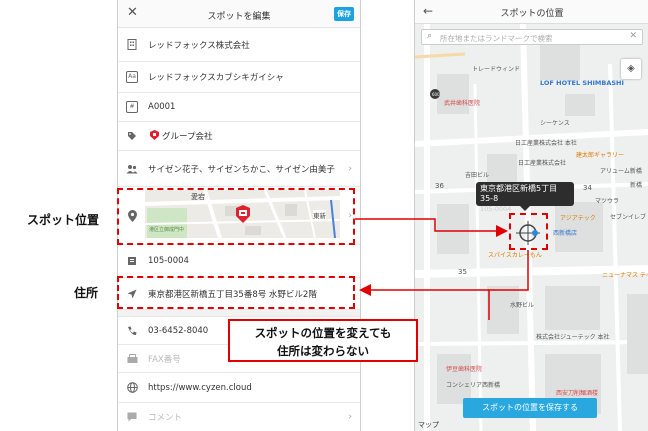  Describe the element at coordinates (587, 188) in the screenshot. I see `map-label: 34` at that location.